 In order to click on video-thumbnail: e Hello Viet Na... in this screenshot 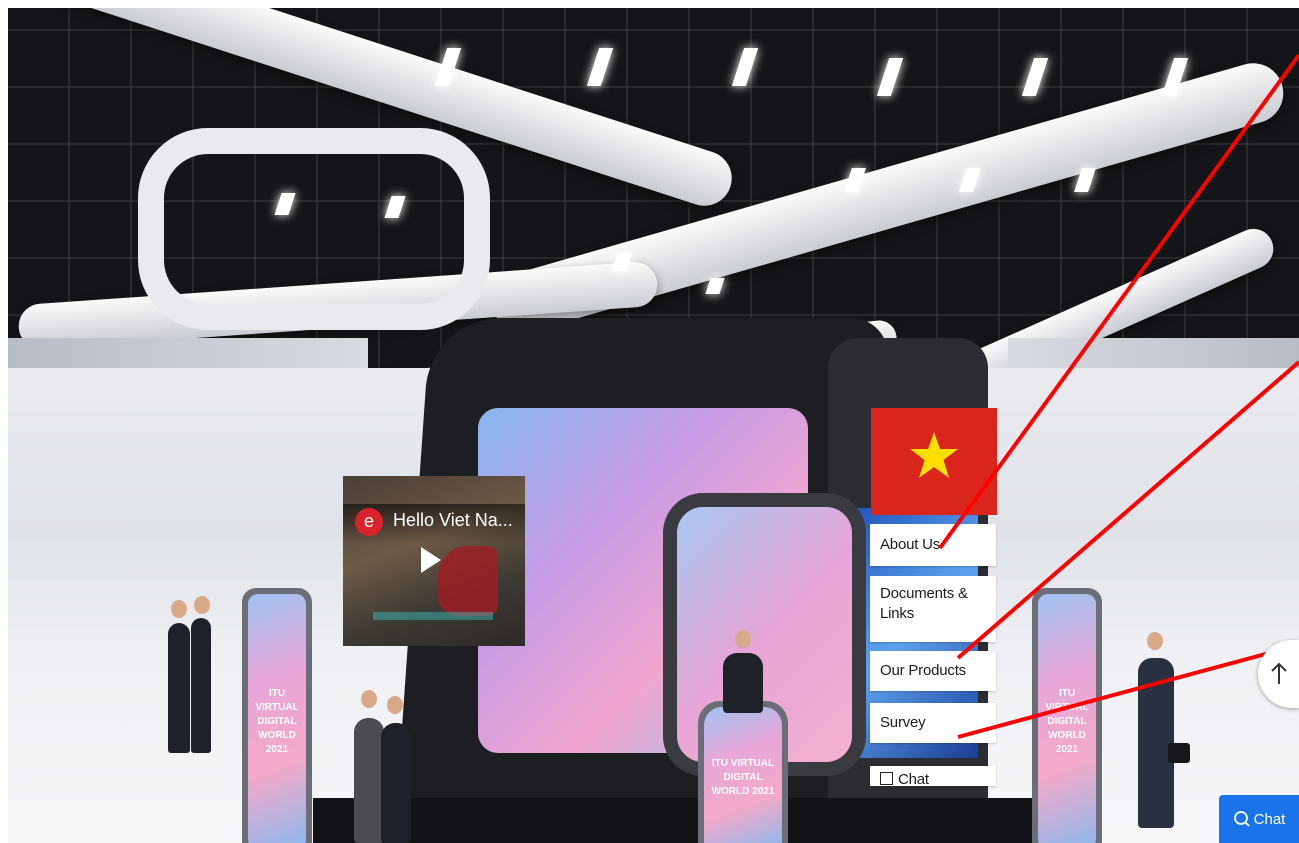, I will do `click(434, 561)`.